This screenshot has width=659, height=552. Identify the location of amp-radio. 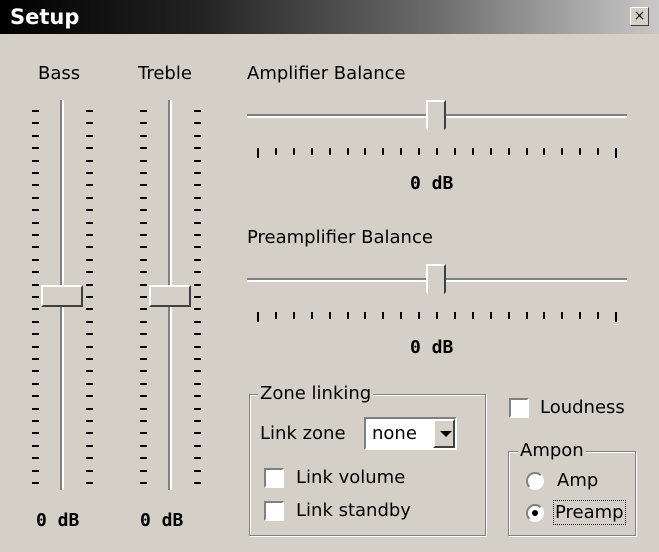
(535, 481).